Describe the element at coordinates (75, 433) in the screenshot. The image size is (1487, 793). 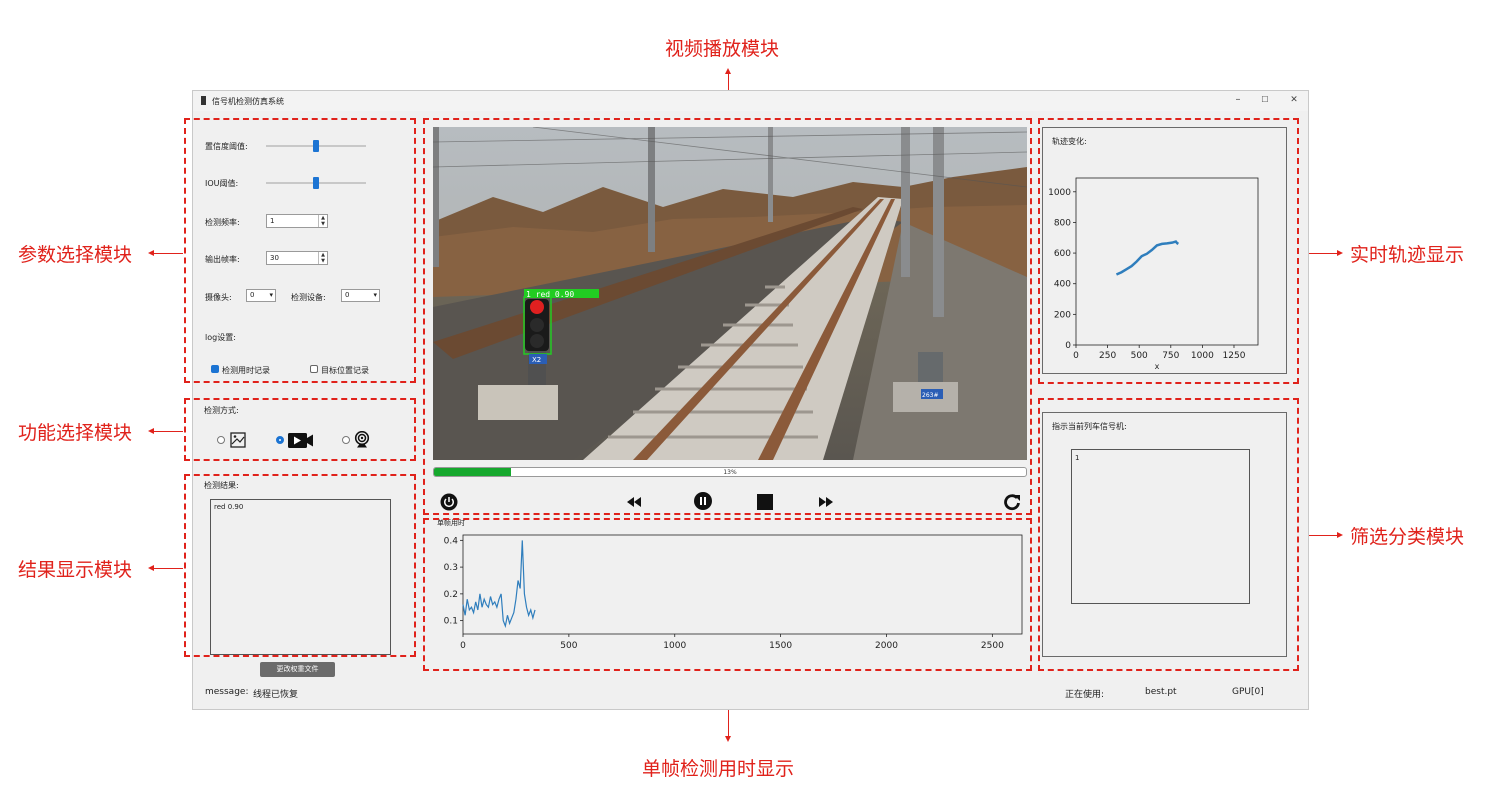
I see `annotation-function-module: 功能选择模块` at that location.